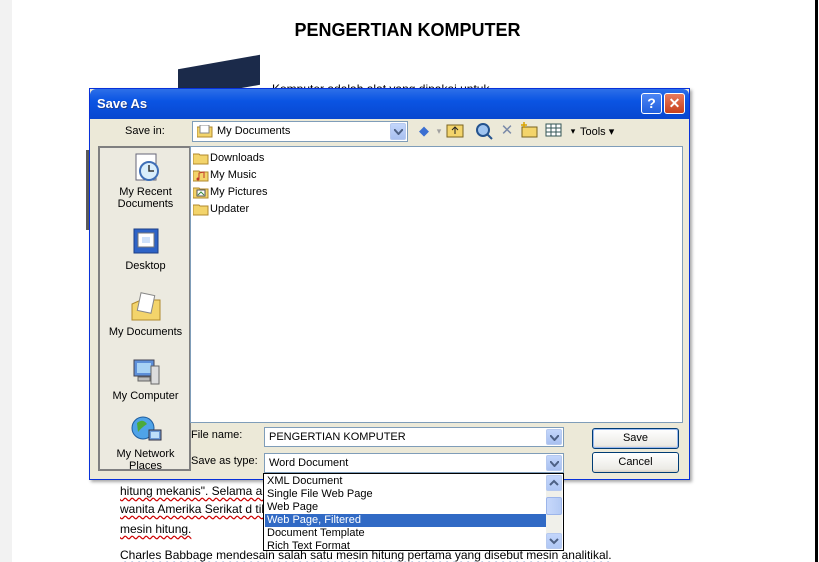 The height and width of the screenshot is (562, 819). What do you see at coordinates (405, 481) in the screenshot?
I see `type-option-xml-document: XML Document` at bounding box center [405, 481].